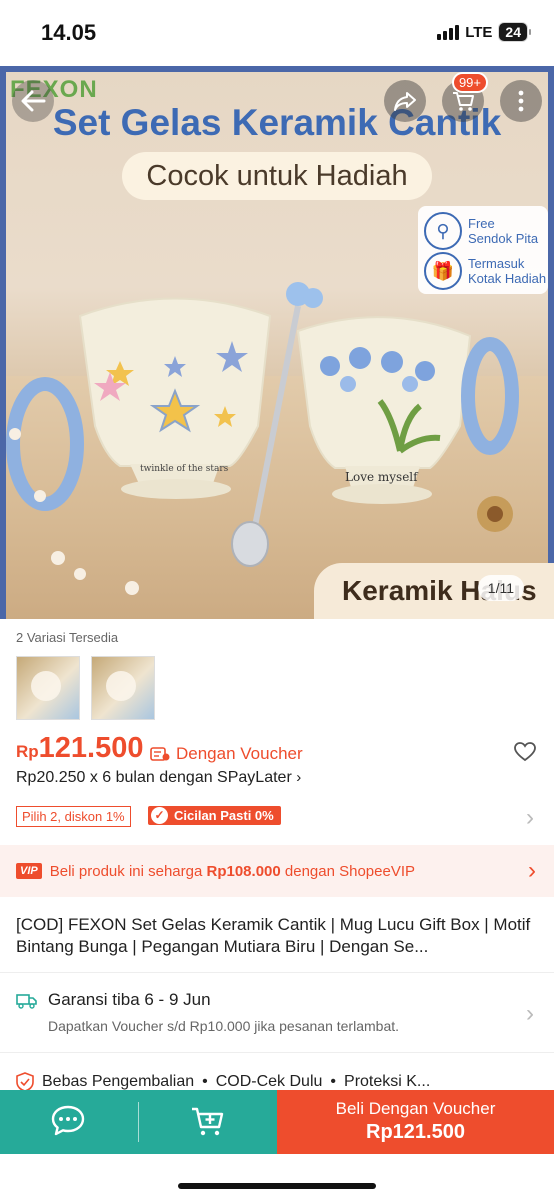 The image size is (554, 1200). Describe the element at coordinates (184, 469) in the screenshot. I see `svg-text: twinkle of the stars` at that location.